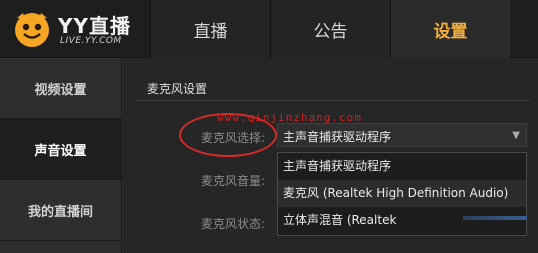  Describe the element at coordinates (94, 26) in the screenshot. I see `logo-title: YY直播` at that location.